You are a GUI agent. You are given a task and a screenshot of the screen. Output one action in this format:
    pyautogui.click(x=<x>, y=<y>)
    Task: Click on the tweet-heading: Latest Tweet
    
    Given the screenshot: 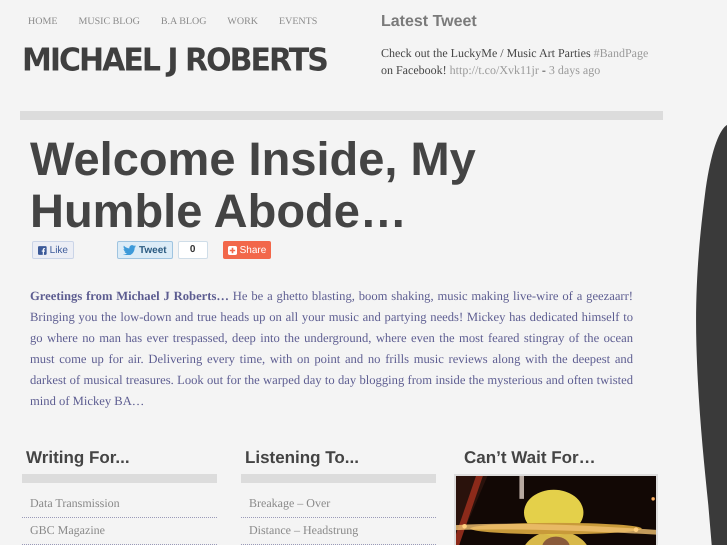 What is the action you would take?
    pyautogui.click(x=429, y=22)
    